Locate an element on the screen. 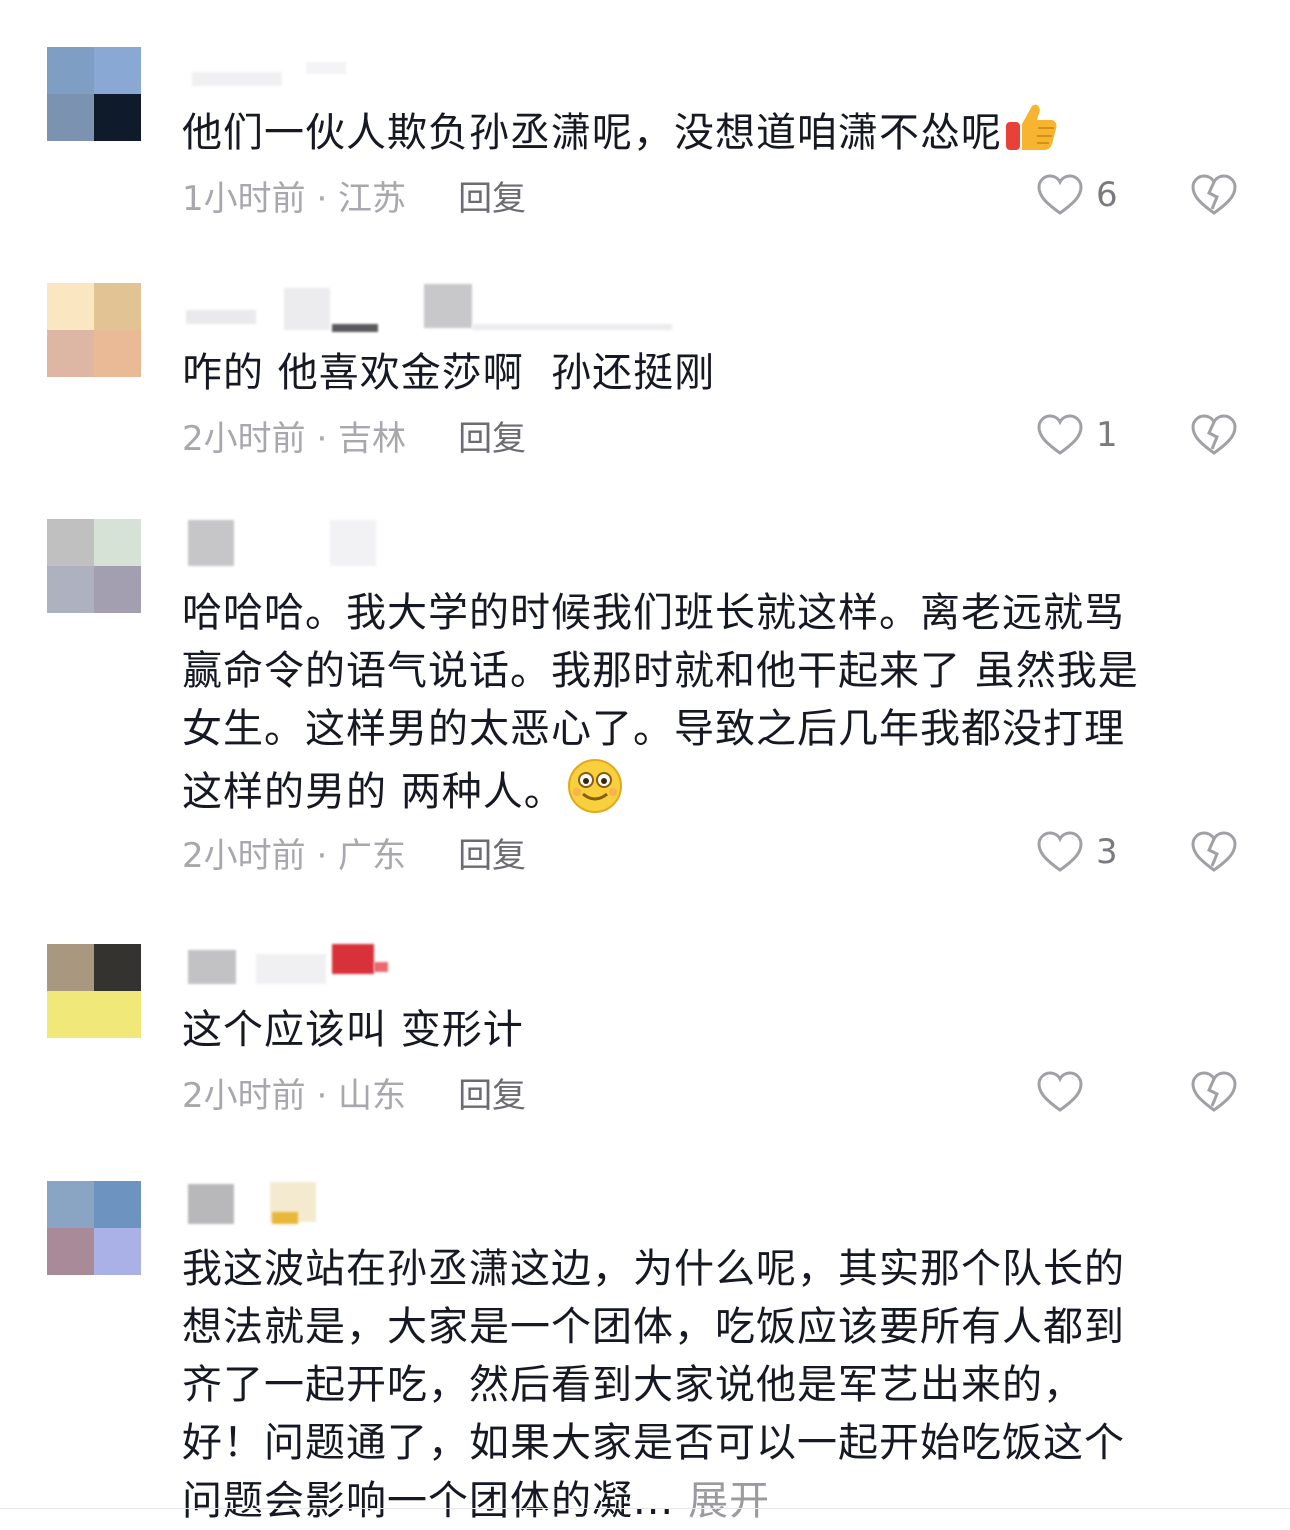 This screenshot has width=1290, height=1530. comment-text: 咋的 他喜欢金莎啊 孙还挺刚 is located at coordinates (449, 373).